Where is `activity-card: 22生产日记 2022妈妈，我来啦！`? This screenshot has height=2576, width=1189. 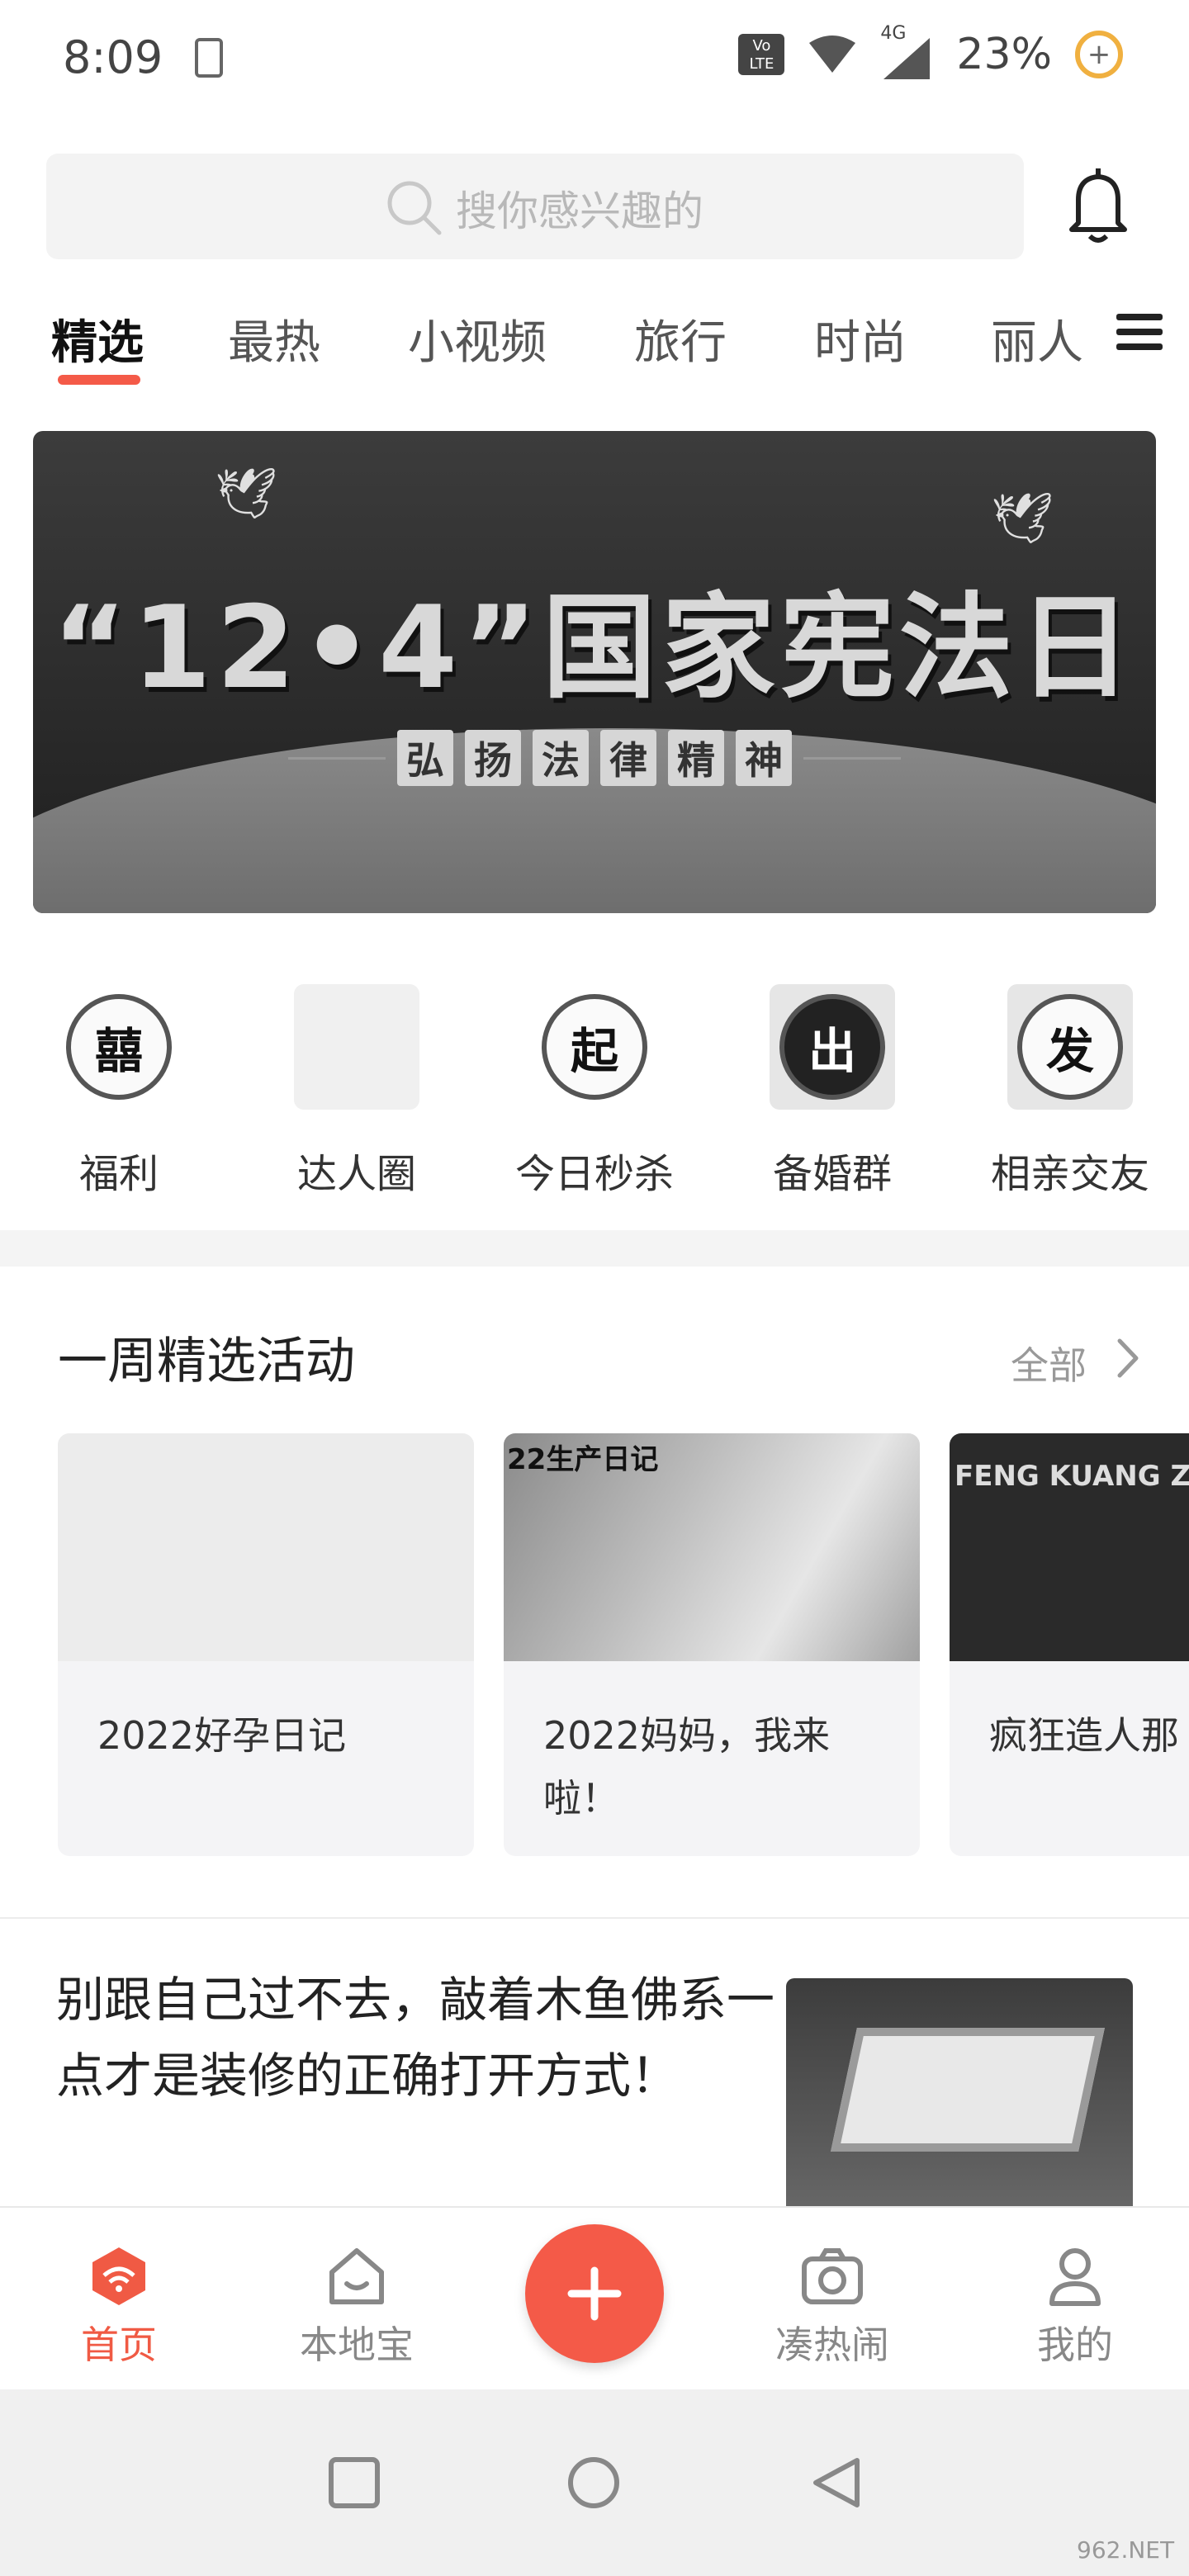
activity-card: 22生产日记 2022妈妈，我来啦！ is located at coordinates (712, 1644).